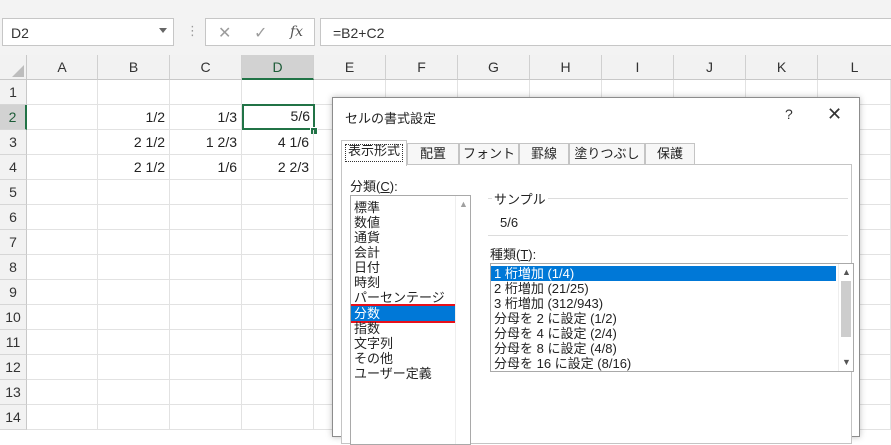  I want to click on cancel-icon: ✕, so click(224, 33).